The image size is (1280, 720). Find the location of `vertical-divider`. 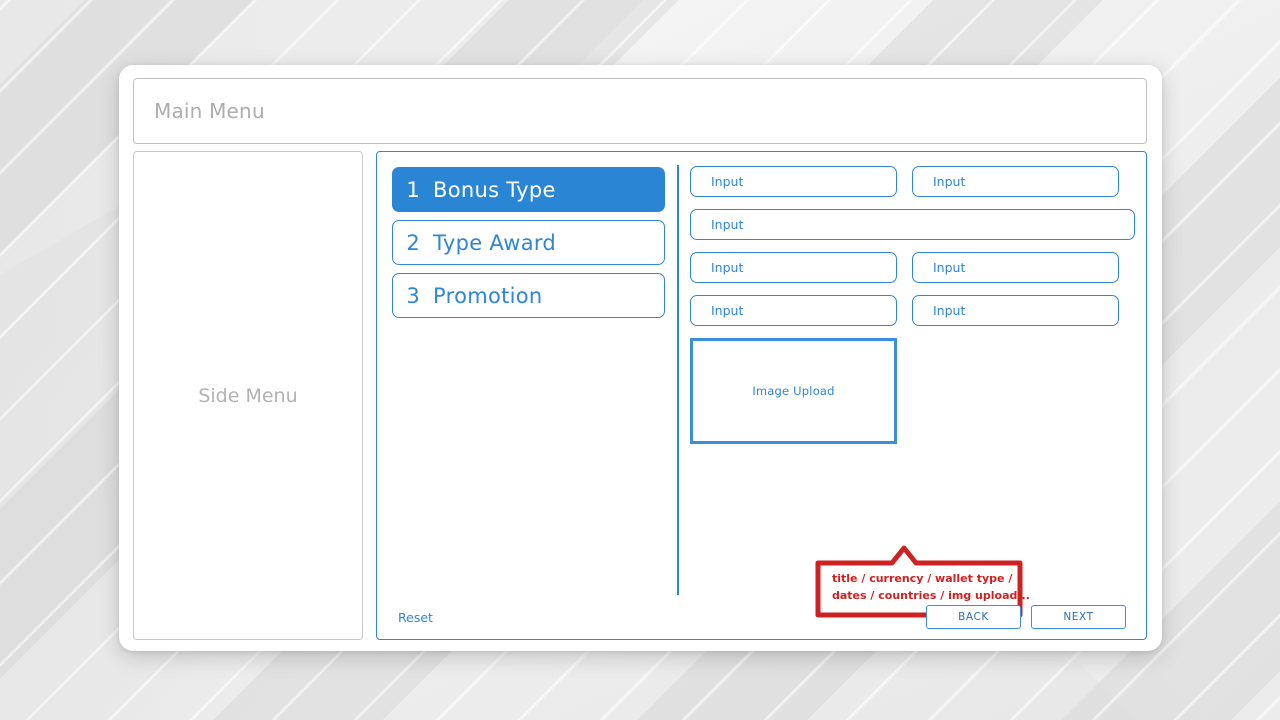

vertical-divider is located at coordinates (678, 380).